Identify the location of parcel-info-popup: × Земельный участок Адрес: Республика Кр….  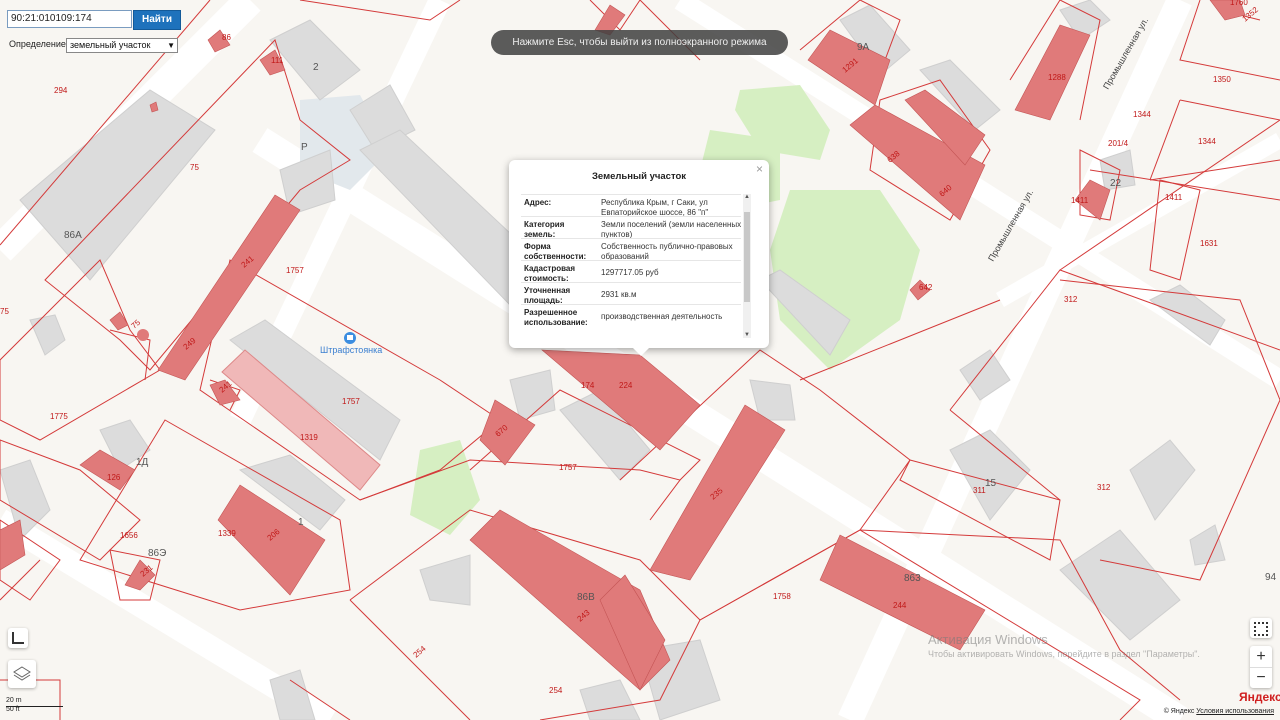
(639, 258).